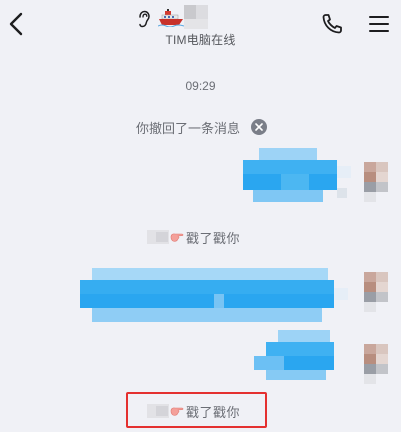  I want to click on ear-icon, so click(144, 19).